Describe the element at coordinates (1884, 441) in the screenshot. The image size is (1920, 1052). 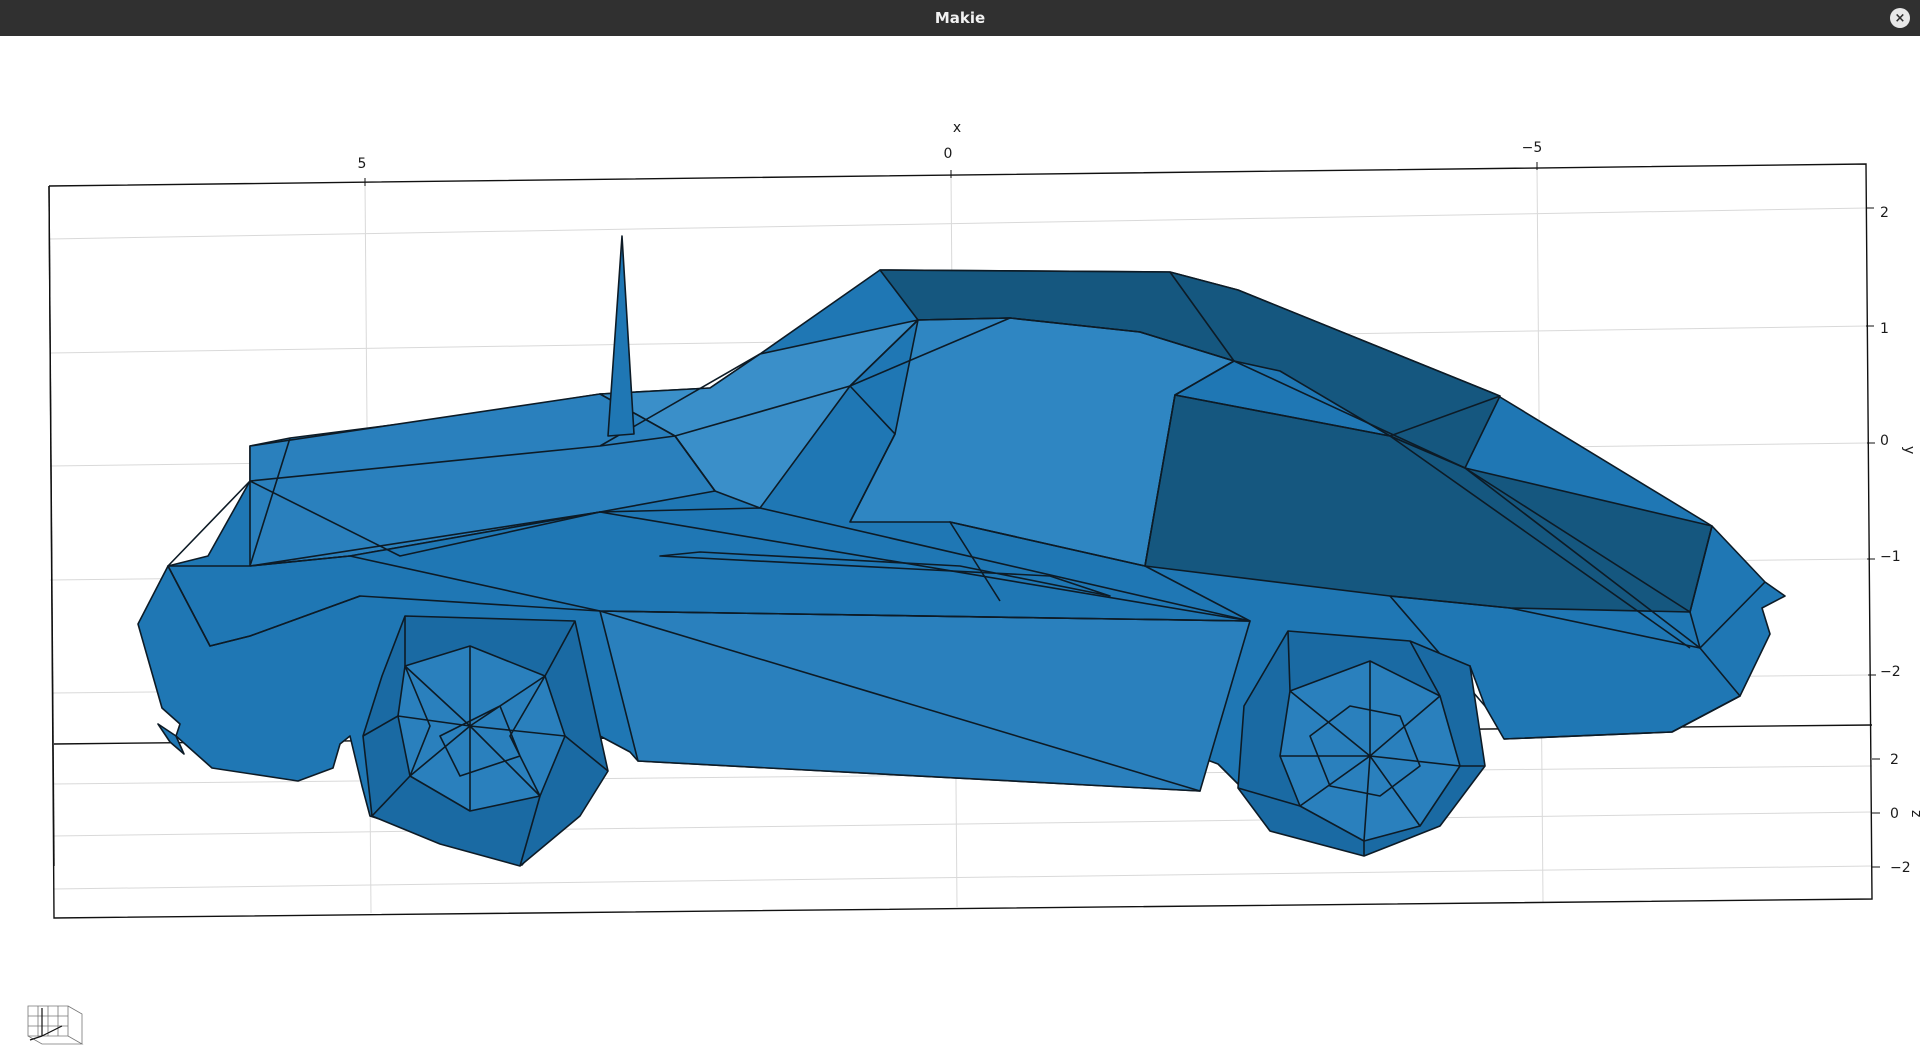
I see `y-tick-label: 0` at that location.